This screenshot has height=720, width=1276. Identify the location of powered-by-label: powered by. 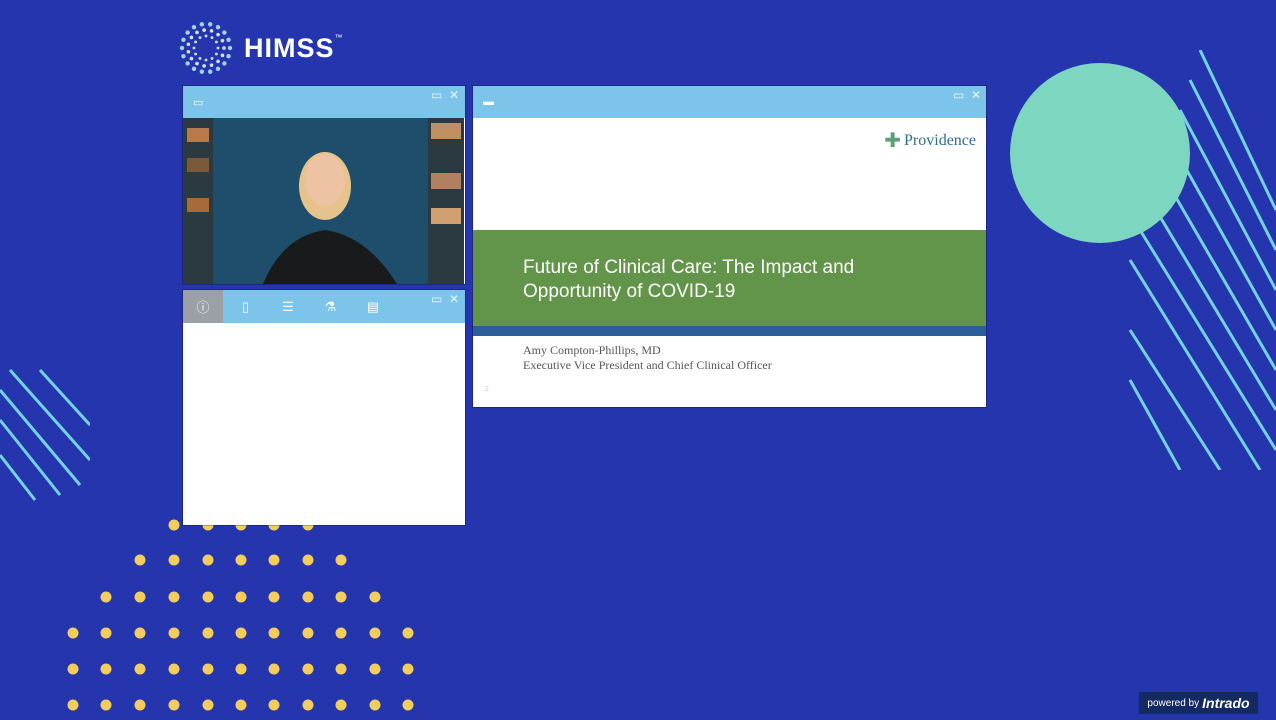
(1173, 703).